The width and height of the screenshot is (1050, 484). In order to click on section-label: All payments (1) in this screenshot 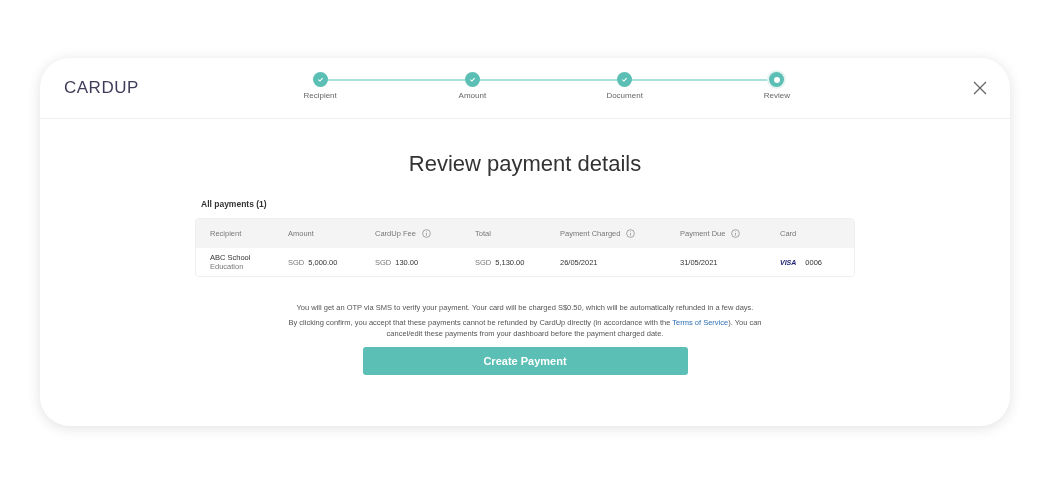, I will do `click(234, 204)`.